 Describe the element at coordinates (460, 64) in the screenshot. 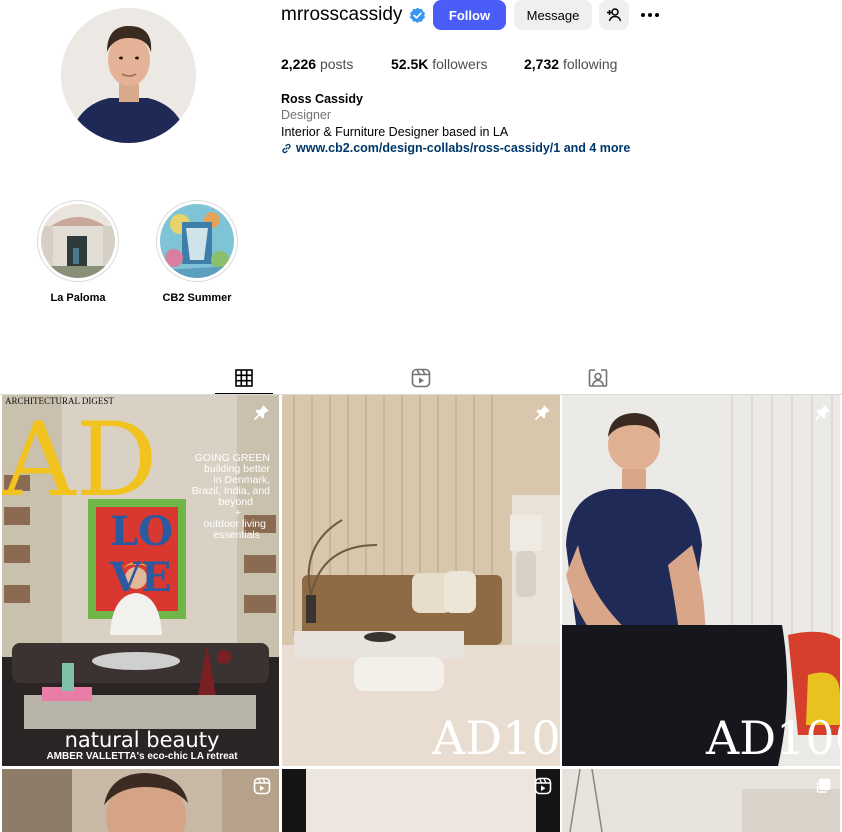

I see `followers-label: followers` at that location.